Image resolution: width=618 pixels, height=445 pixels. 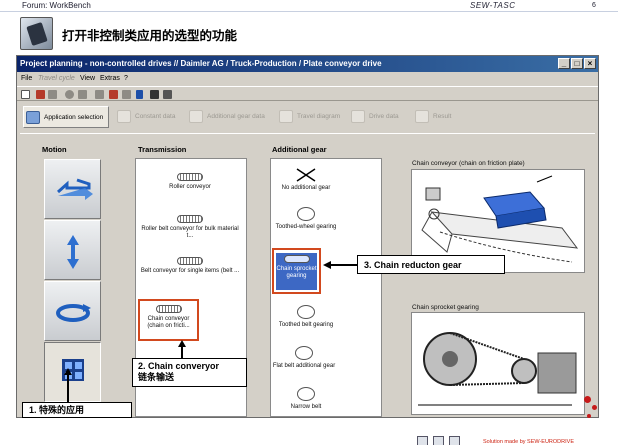 What do you see at coordinates (150, 36) in the screenshot?
I see `slide-title: 打开非控制类应用的选型的功能` at bounding box center [150, 36].